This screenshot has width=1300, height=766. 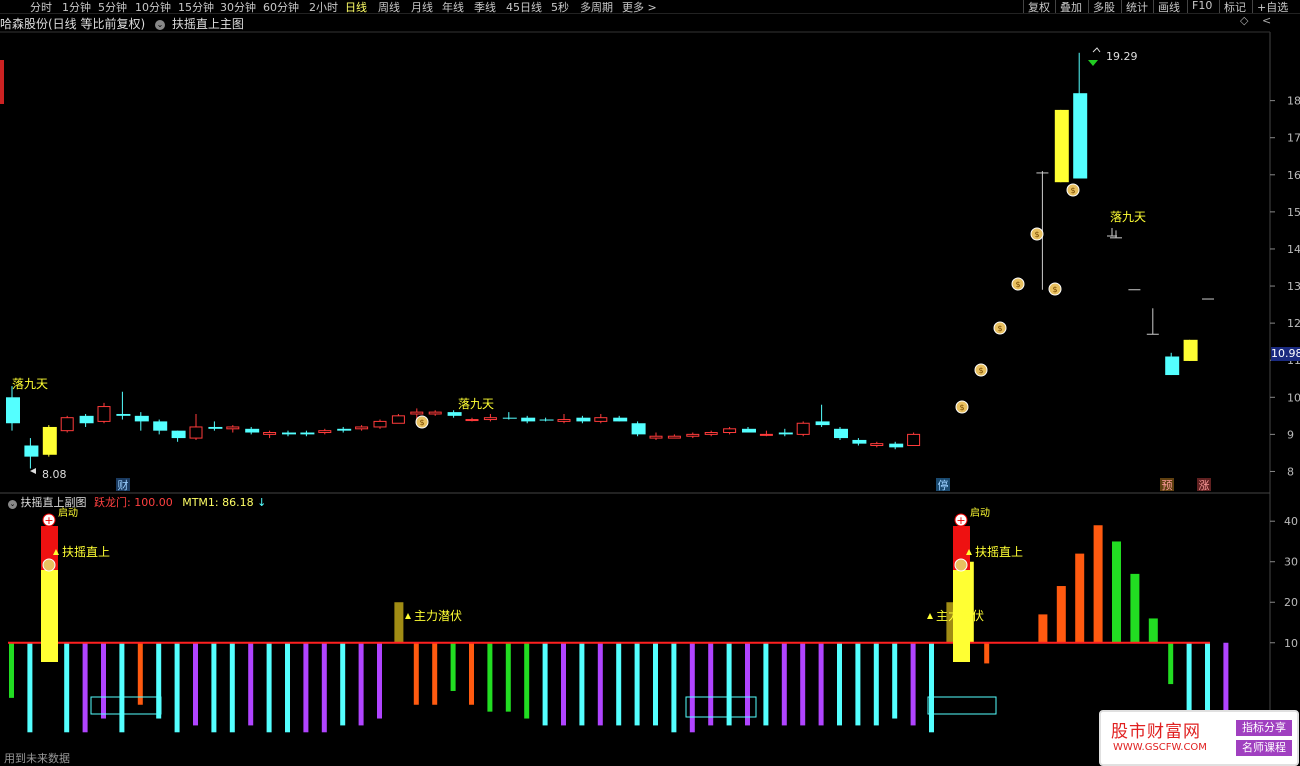 What do you see at coordinates (1122, 56) in the screenshot?
I see `high-price-label: 19.29` at bounding box center [1122, 56].